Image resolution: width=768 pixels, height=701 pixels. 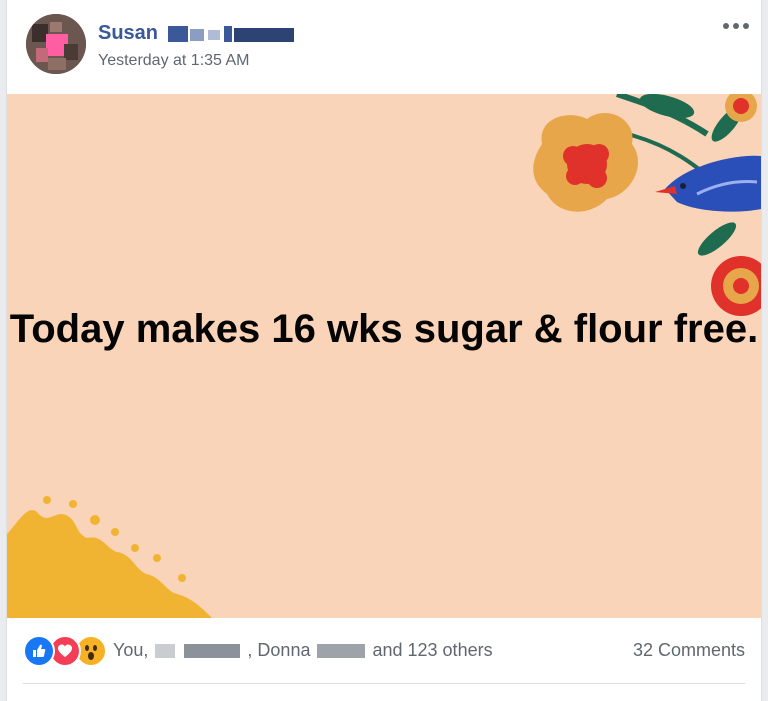 I want to click on reactions-bar: You, , Donna and 123 others 32 Comments, so click(x=384, y=651).